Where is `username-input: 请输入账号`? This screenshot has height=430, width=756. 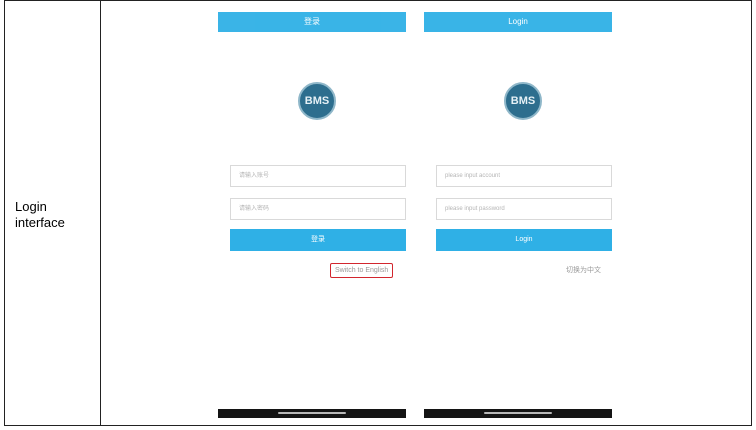 username-input: 请输入账号 is located at coordinates (318, 176).